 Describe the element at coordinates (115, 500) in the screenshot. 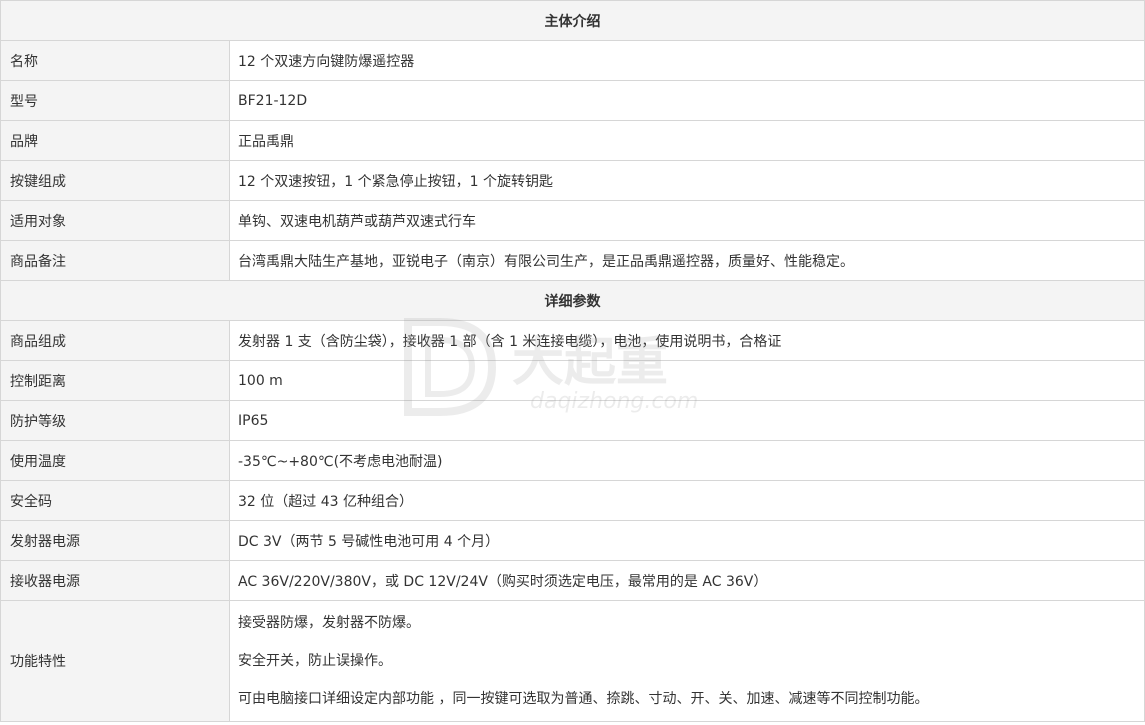

I see `row-label: 安全码` at that location.